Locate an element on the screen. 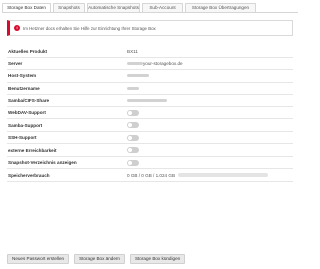 Image resolution: width=320 pixels, height=269 pixels. tab-automatische-snapshots: Automatische Snapshots is located at coordinates (113, 7).